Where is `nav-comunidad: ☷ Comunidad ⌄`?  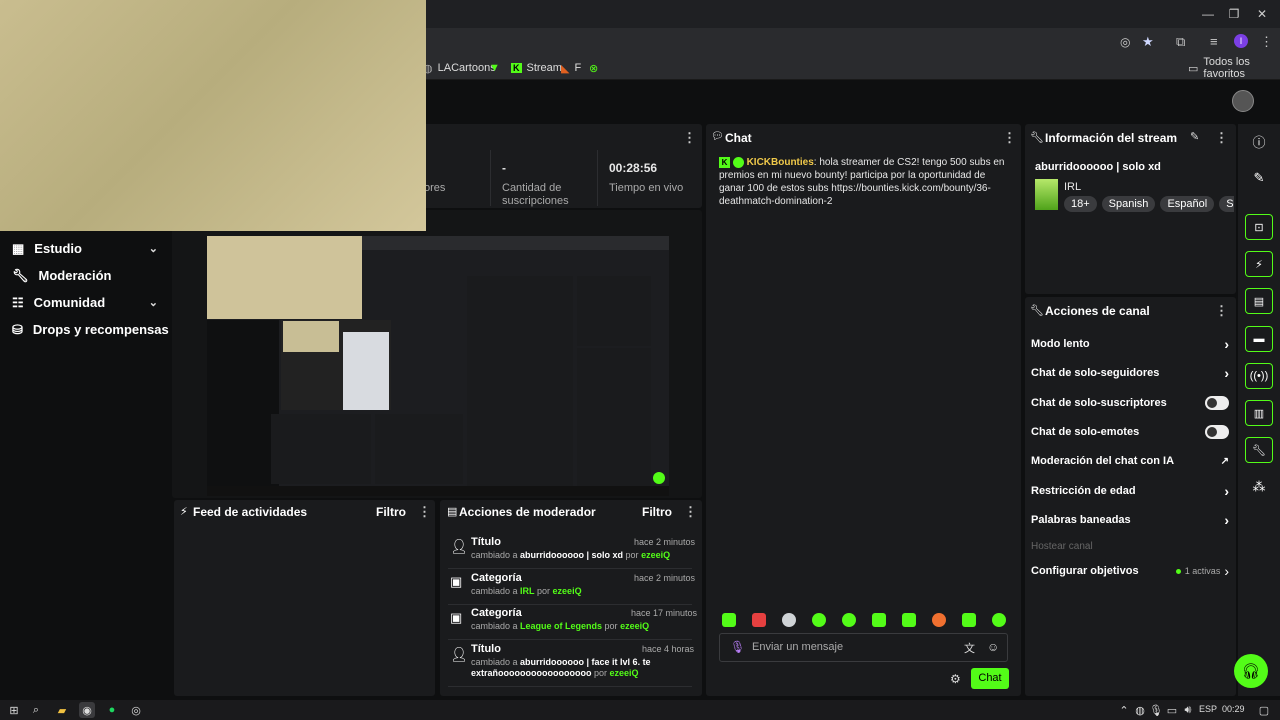 nav-comunidad: ☷ Comunidad ⌄ is located at coordinates (86, 302).